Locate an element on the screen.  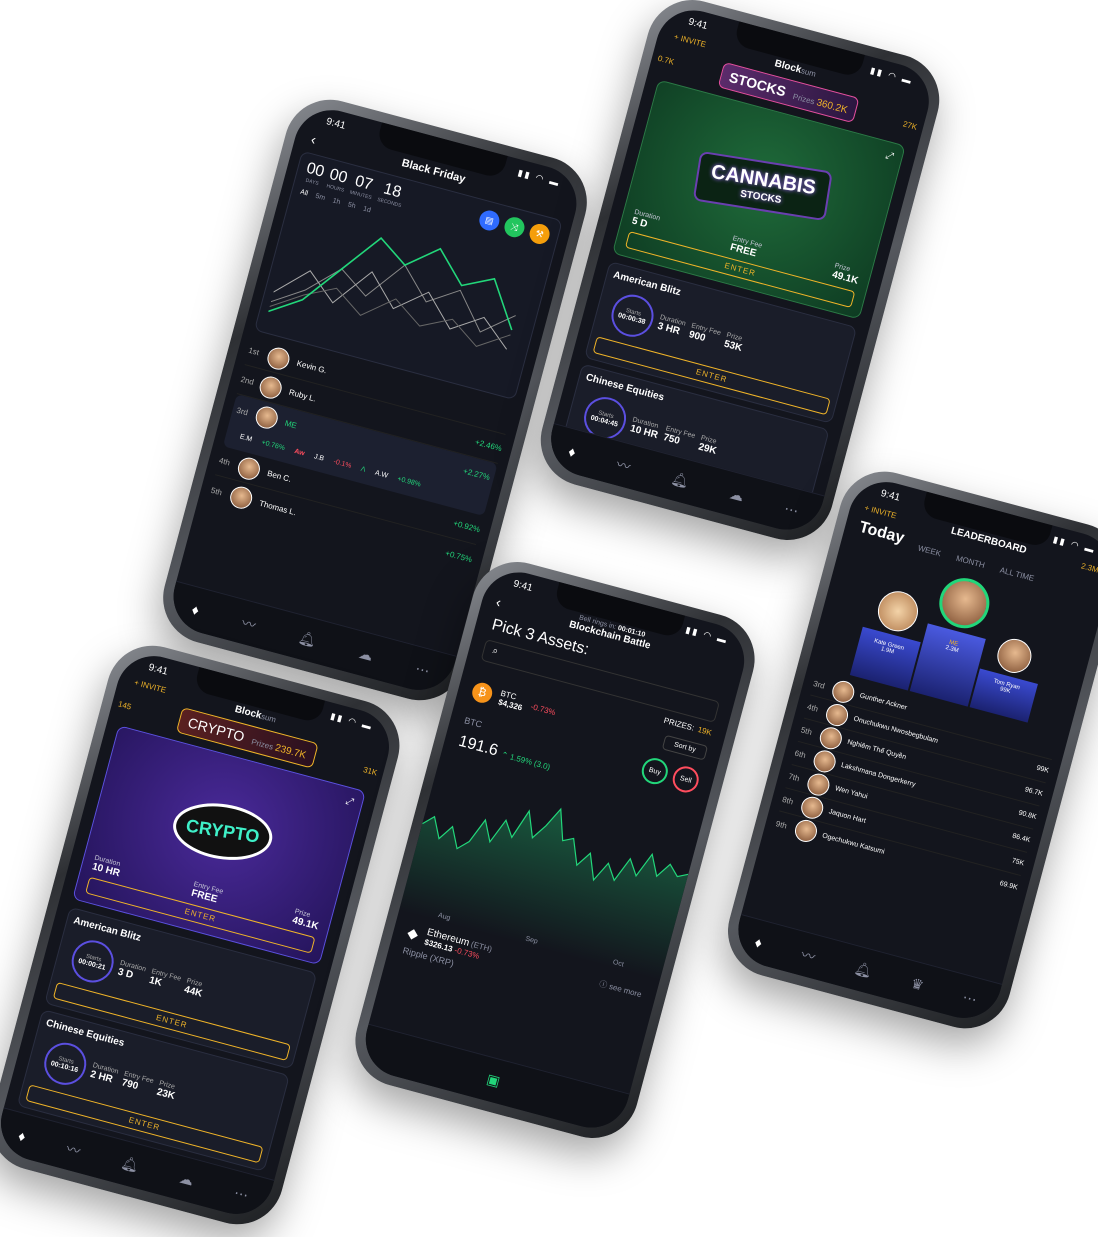
tab-week: WEEK is located at coordinates (929, 550).